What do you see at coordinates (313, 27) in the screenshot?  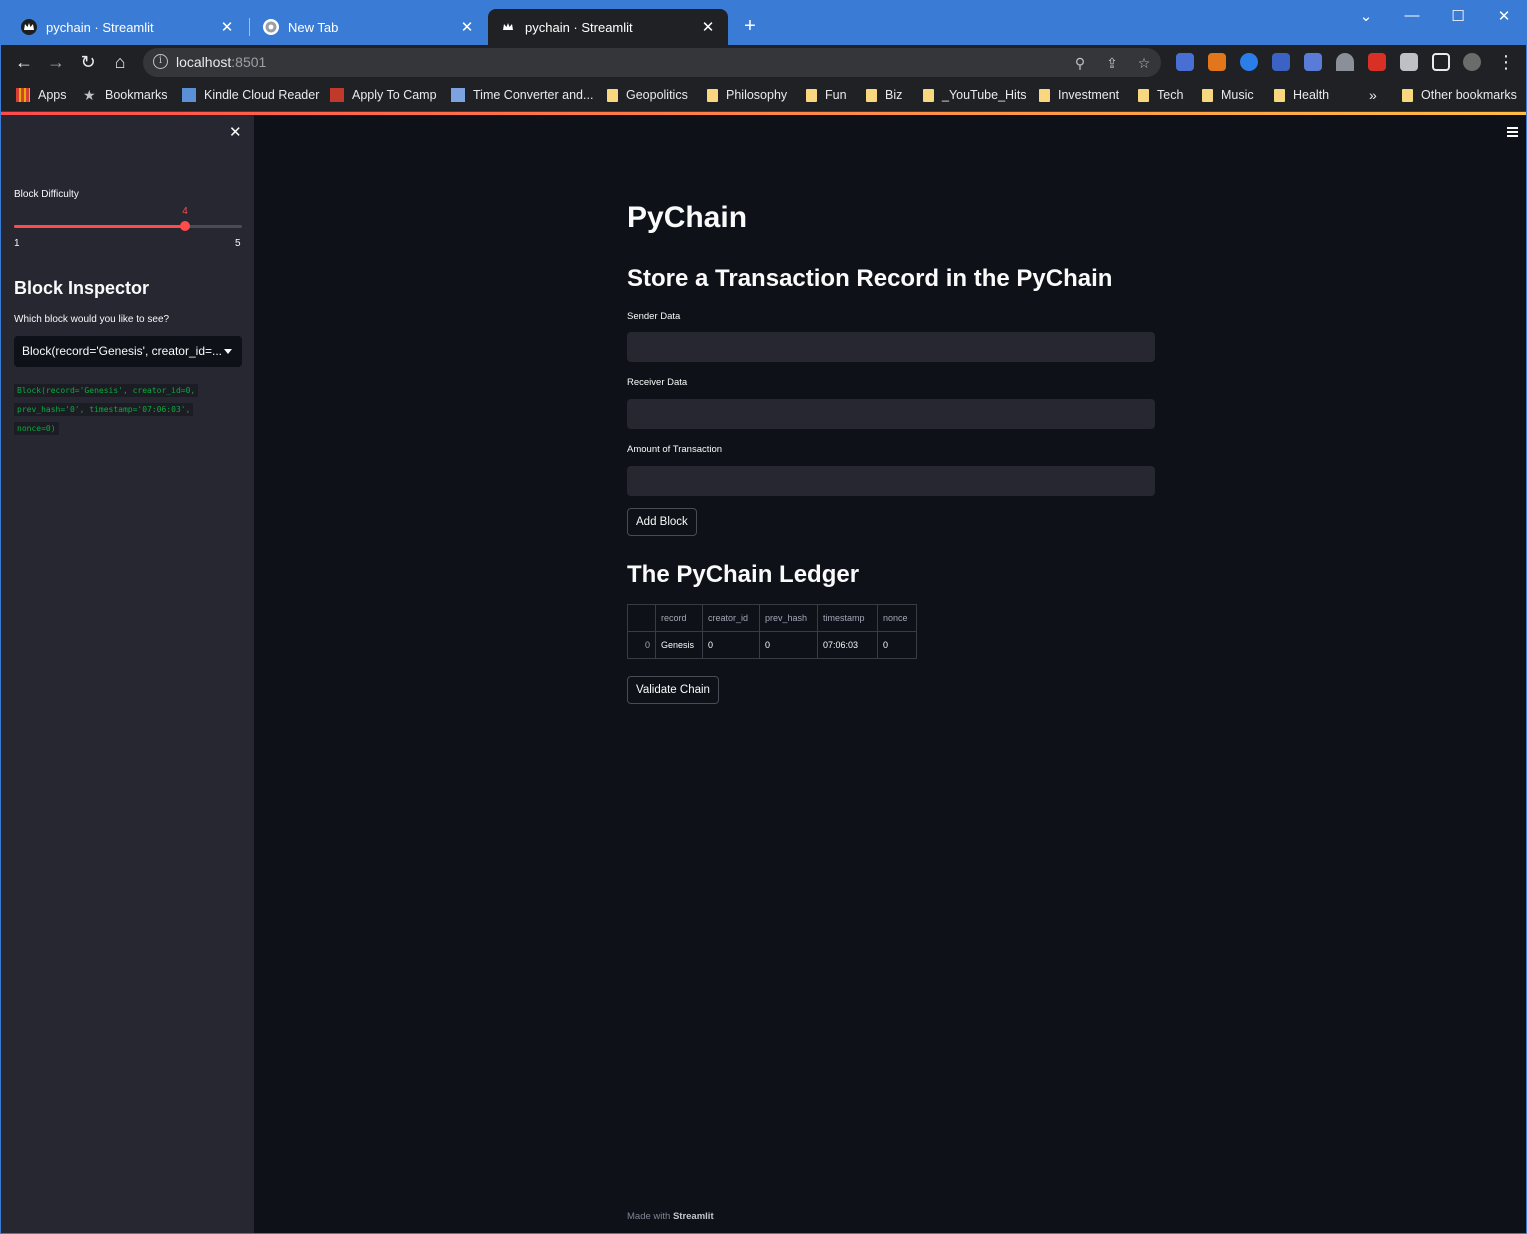 I see `tab-title: New Tab` at bounding box center [313, 27].